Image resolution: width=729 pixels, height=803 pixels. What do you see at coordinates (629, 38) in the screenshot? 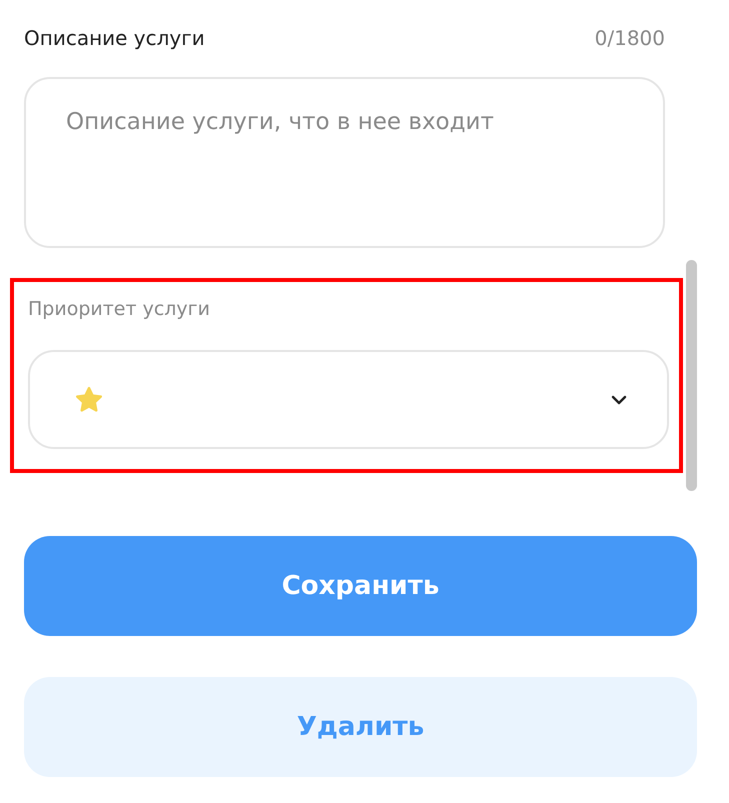
I see `character-counter: 0/1800` at bounding box center [629, 38].